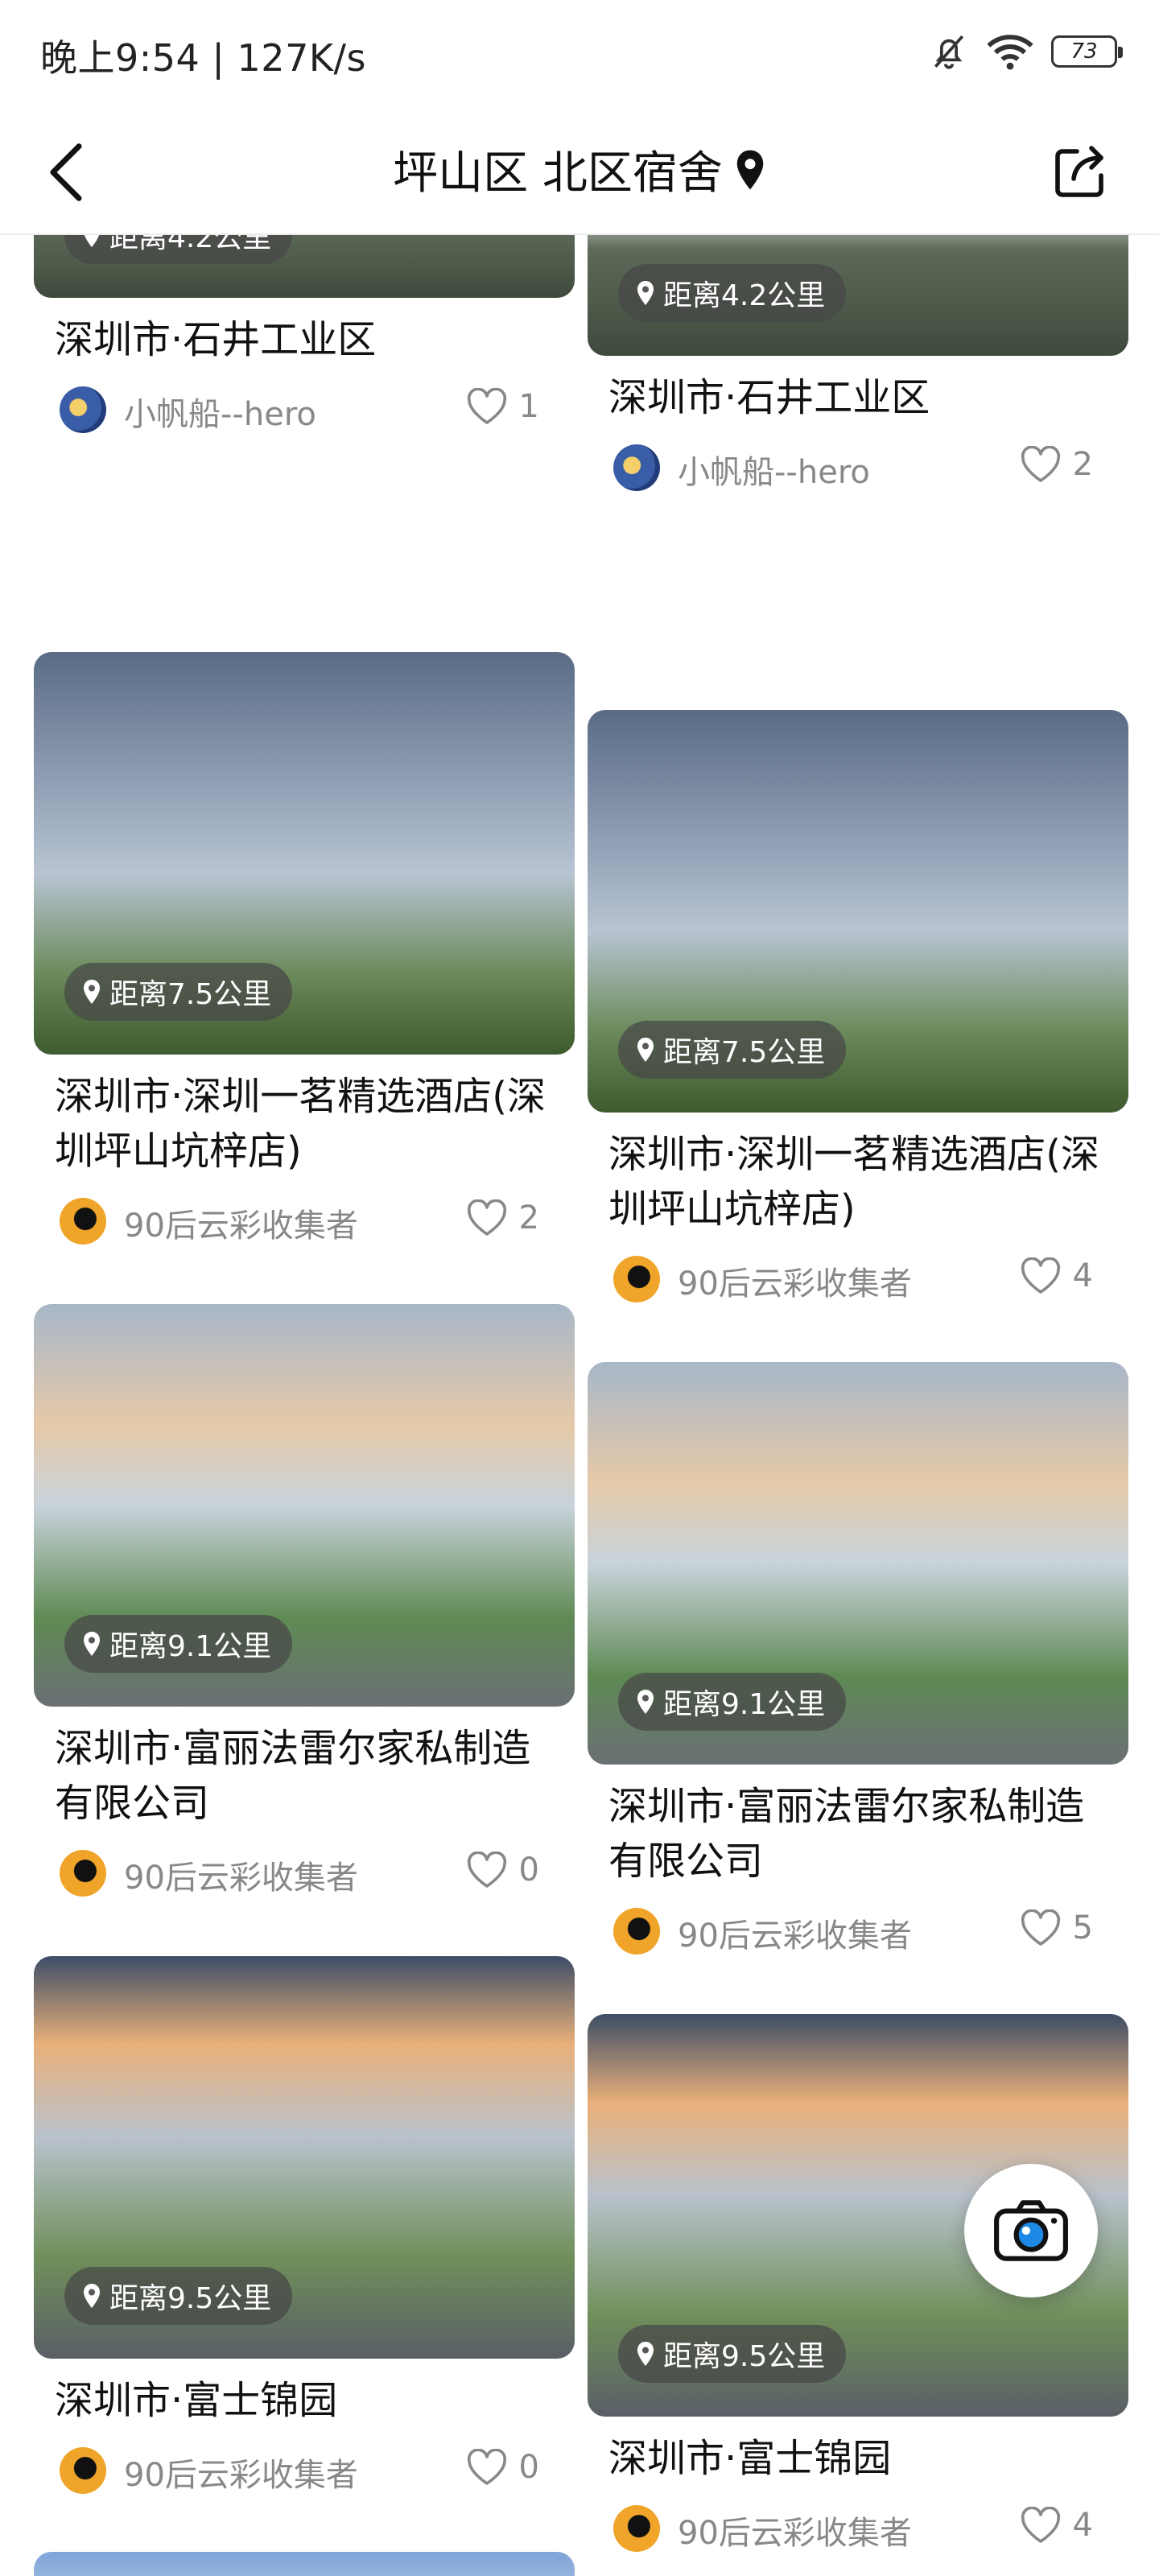 The width and height of the screenshot is (1159, 2576). Describe the element at coordinates (1084, 51) in the screenshot. I see `battery-level: 73` at that location.